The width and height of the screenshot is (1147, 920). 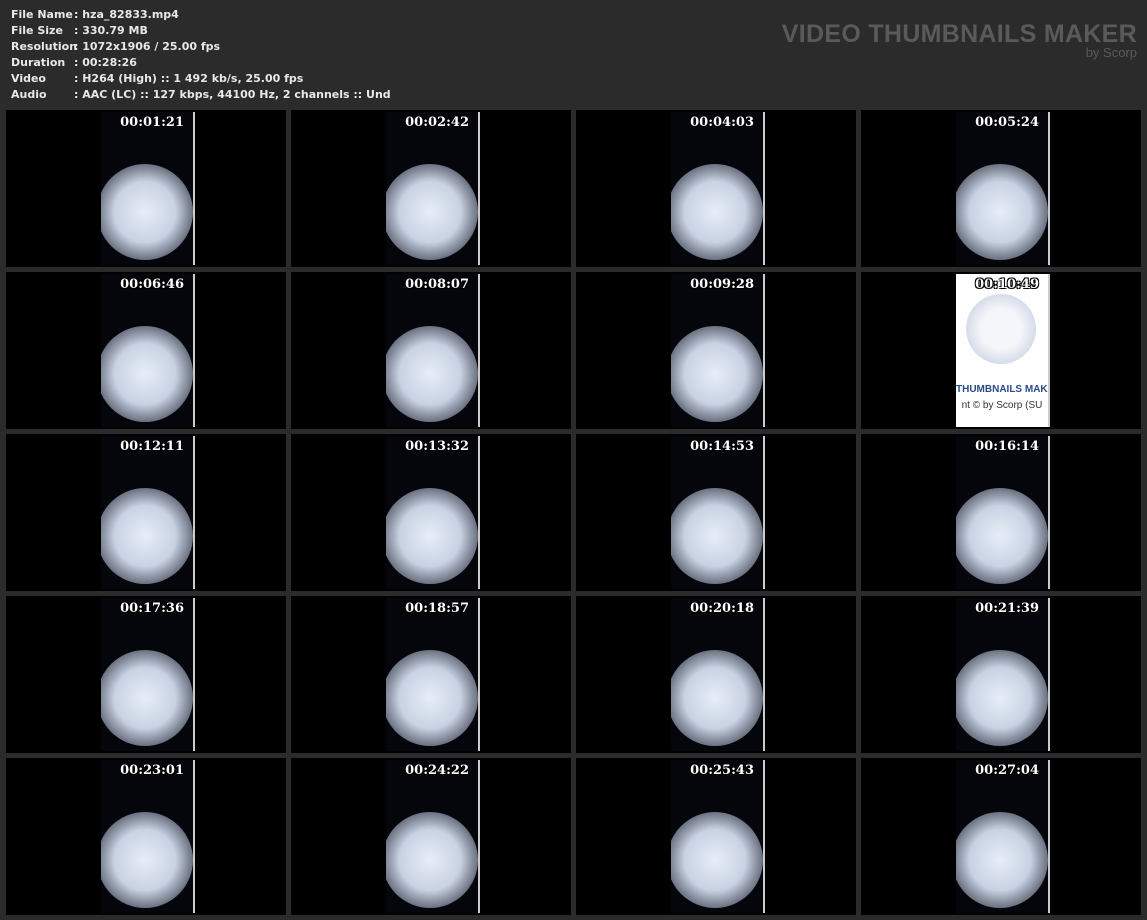 I want to click on thumbnail: 00:12:11, so click(x=146, y=512).